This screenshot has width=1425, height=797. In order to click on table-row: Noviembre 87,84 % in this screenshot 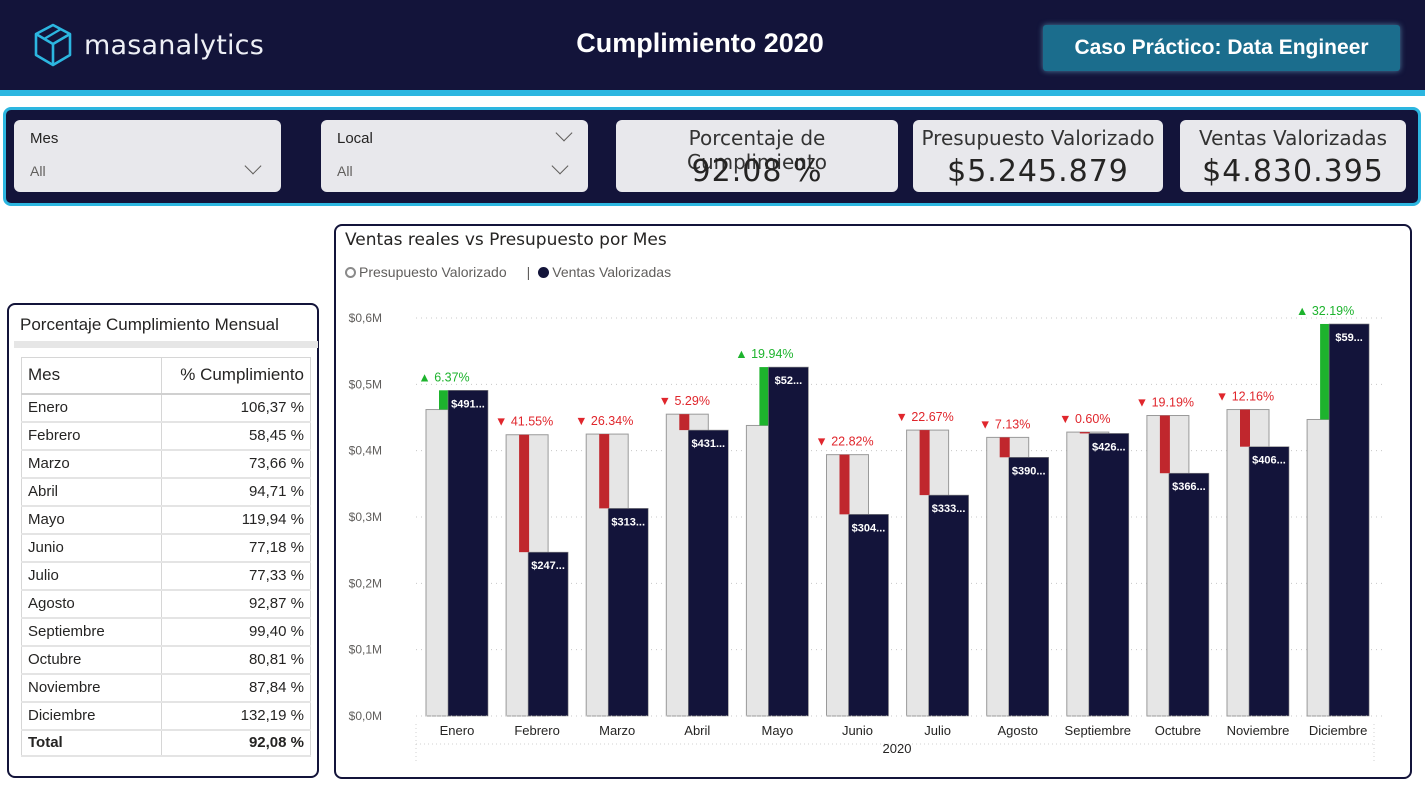, I will do `click(166, 688)`.